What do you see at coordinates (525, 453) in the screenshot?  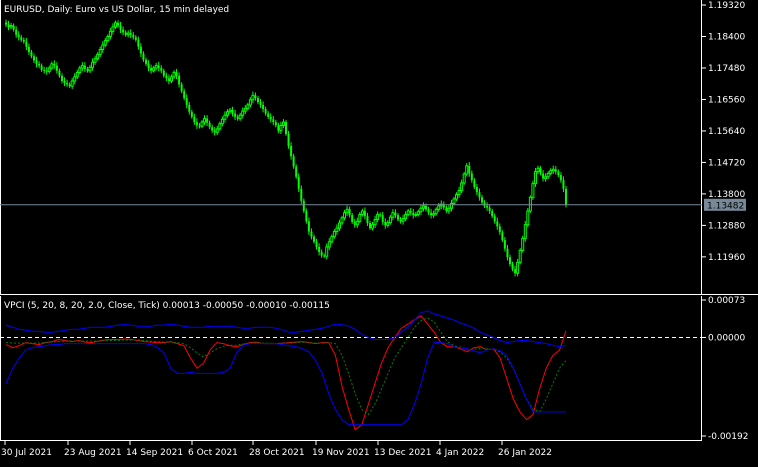 I see `x-tick-label: 26 Jan 2022` at bounding box center [525, 453].